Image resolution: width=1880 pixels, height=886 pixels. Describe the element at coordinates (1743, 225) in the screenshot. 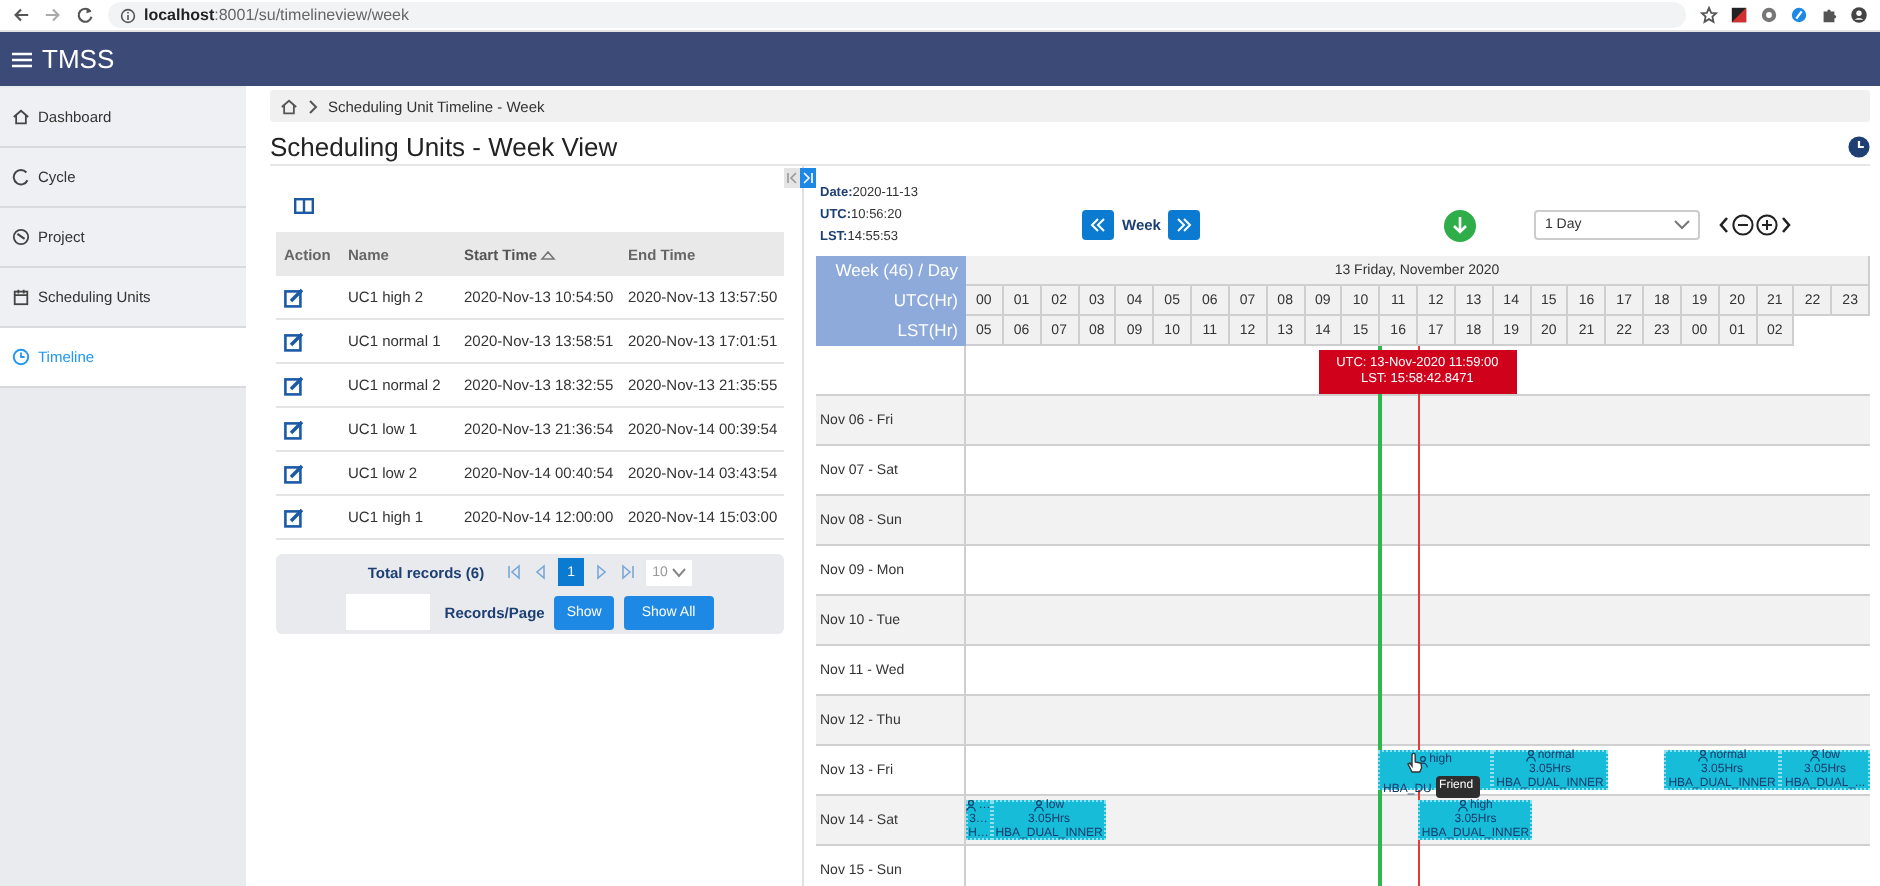

I see `zoom-out-icon` at that location.